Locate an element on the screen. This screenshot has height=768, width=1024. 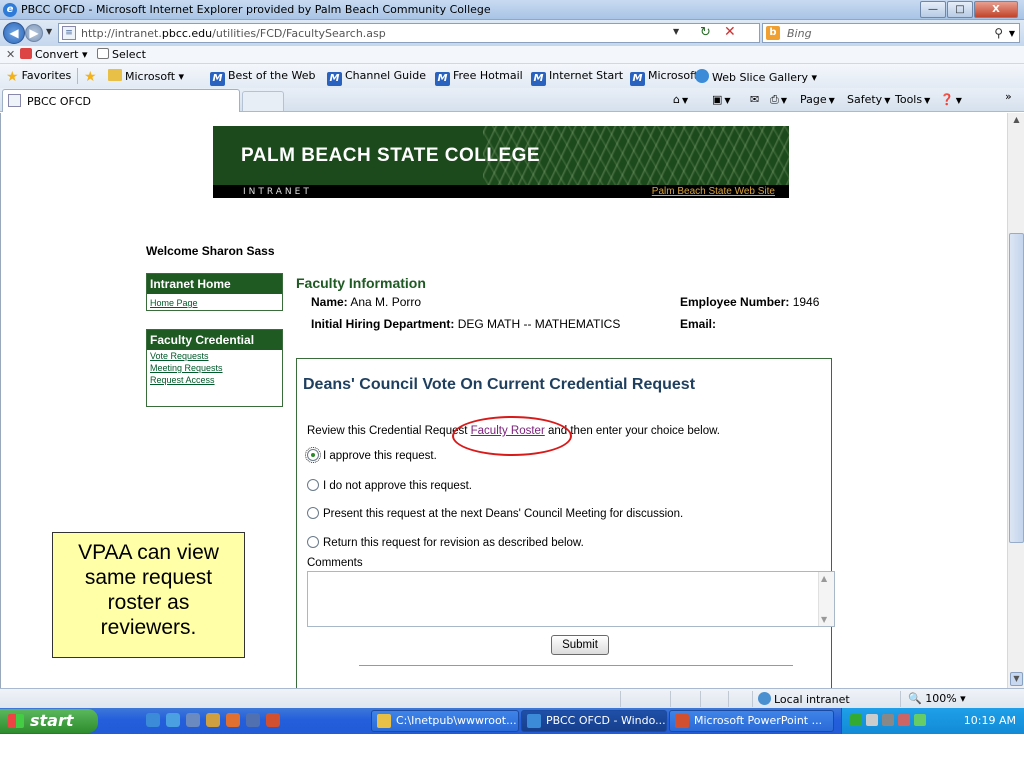
safety-menu: Safety ▼ is located at coordinates (868, 99).